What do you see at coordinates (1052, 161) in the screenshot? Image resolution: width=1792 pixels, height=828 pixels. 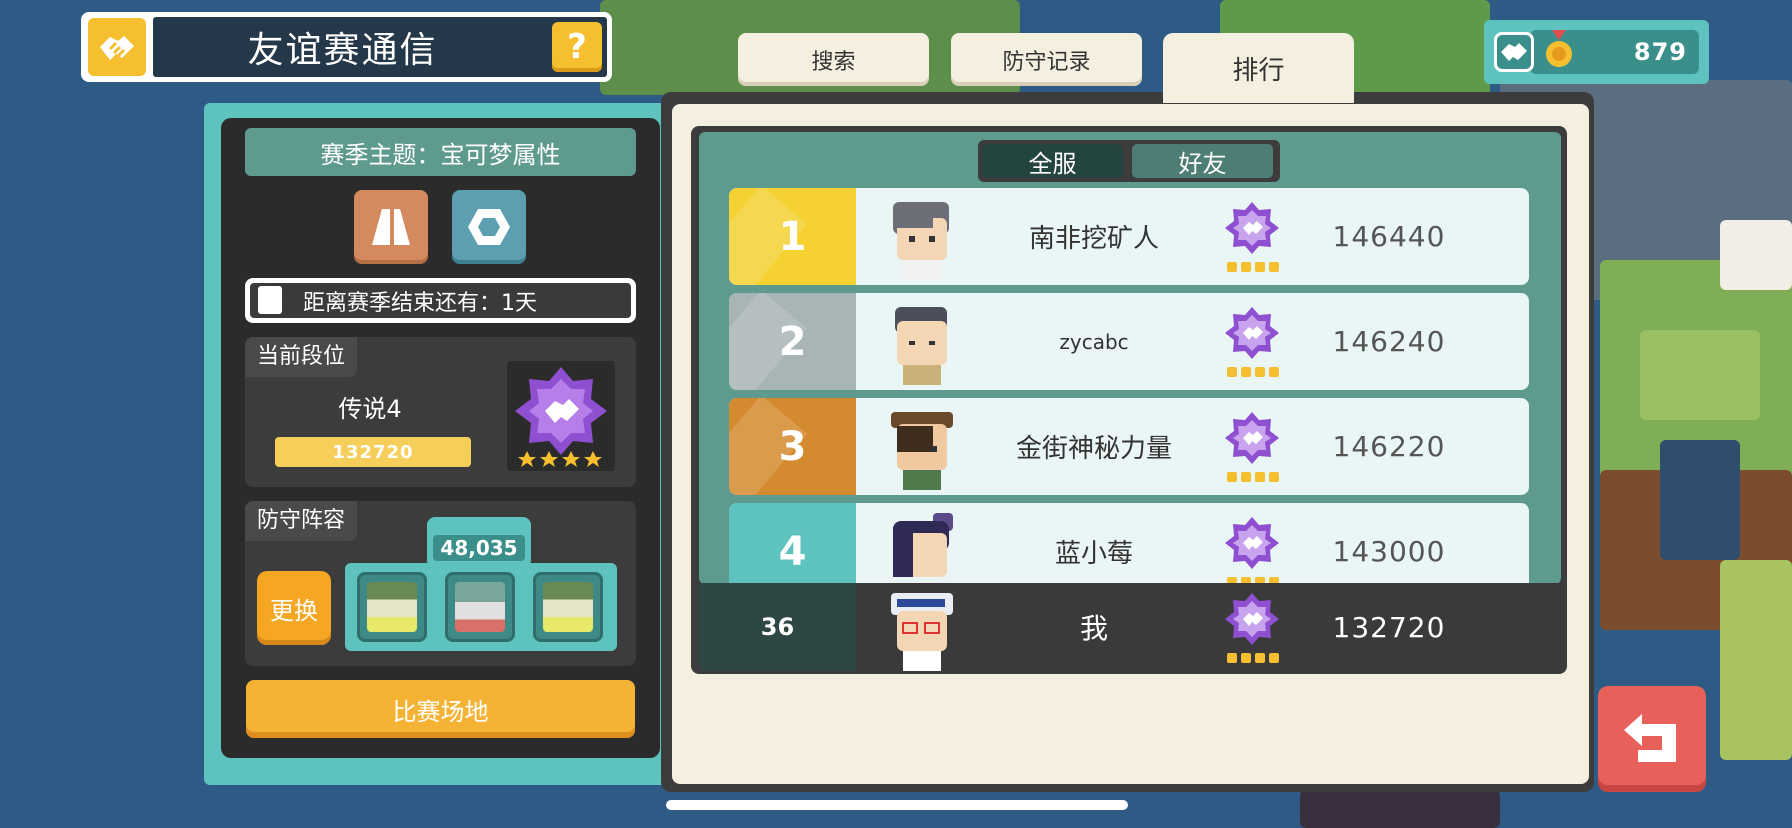 I see `filter-all-servers: 全服` at bounding box center [1052, 161].